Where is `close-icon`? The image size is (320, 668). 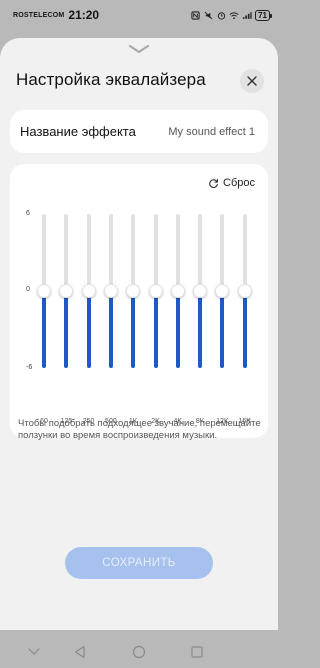
close-icon is located at coordinates (252, 81).